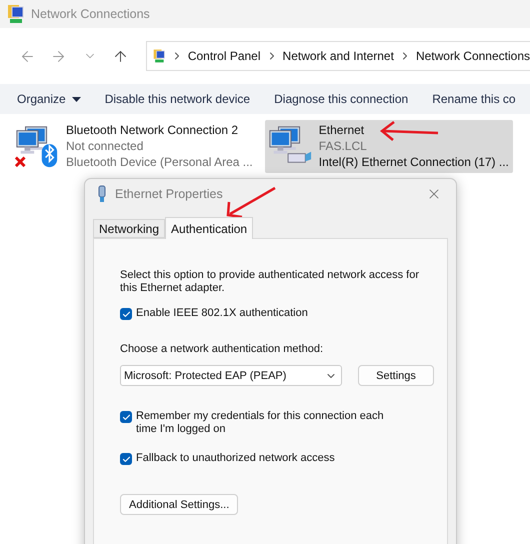 This screenshot has width=530, height=544. What do you see at coordinates (260, 423) in the screenshot?
I see `checkbox-label: Remember my credentials for this connection each time I'm logged on` at bounding box center [260, 423].